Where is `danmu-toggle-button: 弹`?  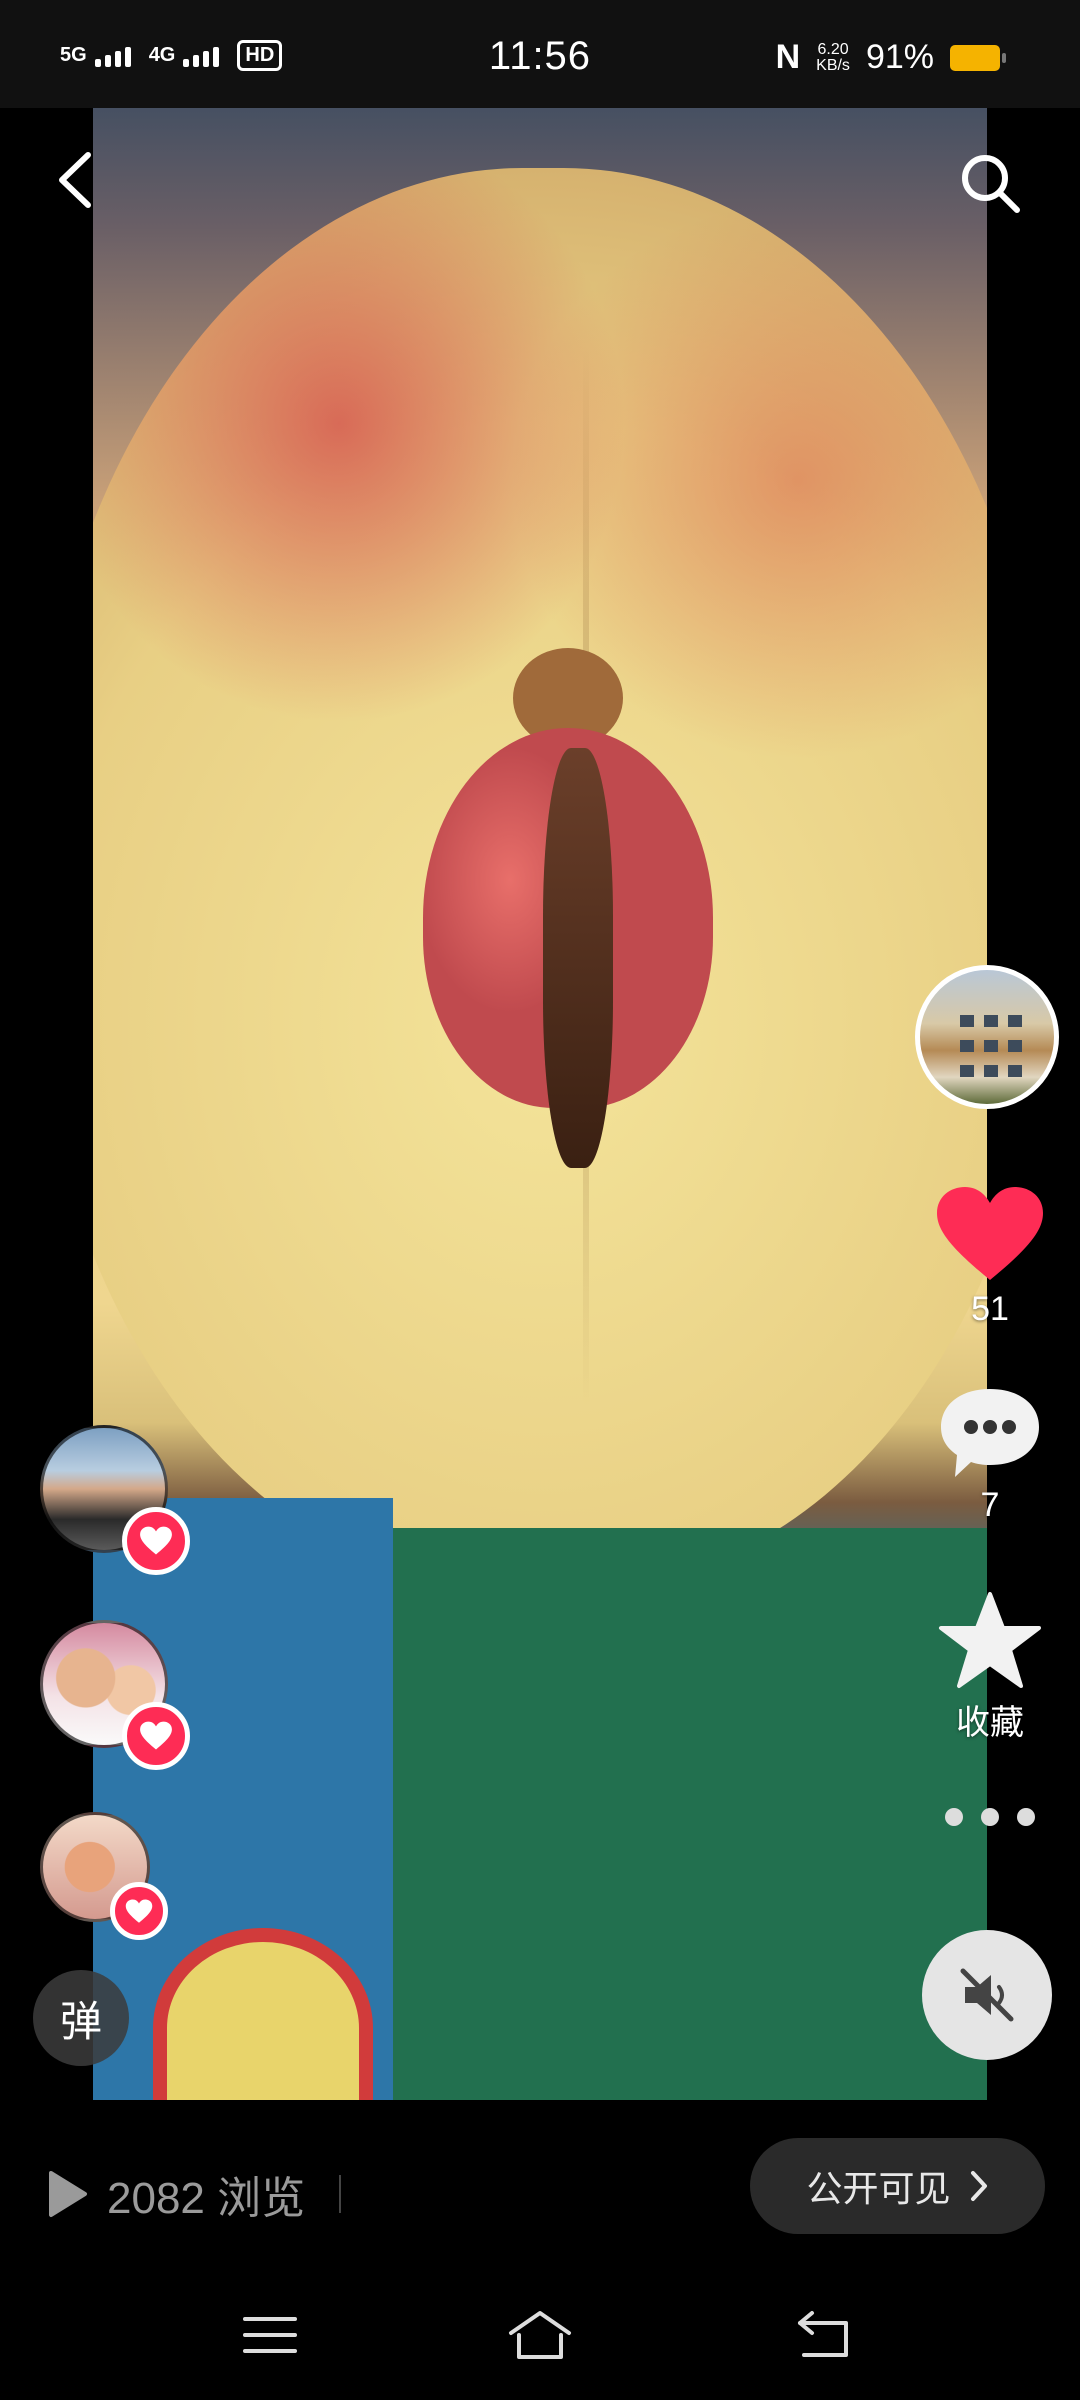 danmu-toggle-button: 弹 is located at coordinates (81, 2018).